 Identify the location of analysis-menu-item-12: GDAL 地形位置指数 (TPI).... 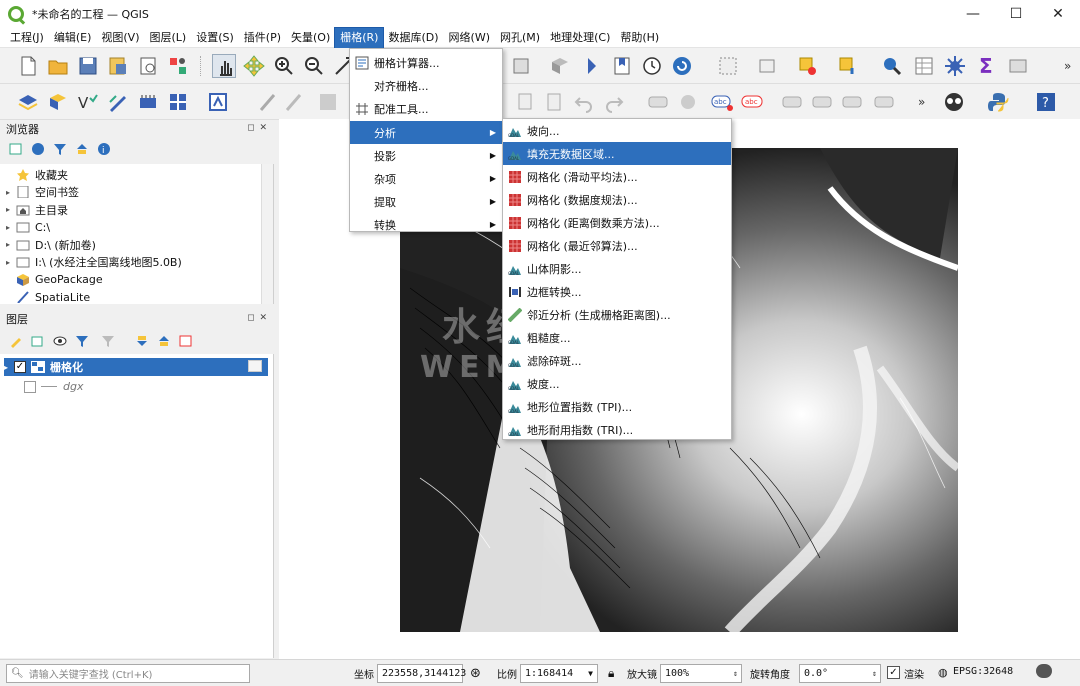
(617, 406).